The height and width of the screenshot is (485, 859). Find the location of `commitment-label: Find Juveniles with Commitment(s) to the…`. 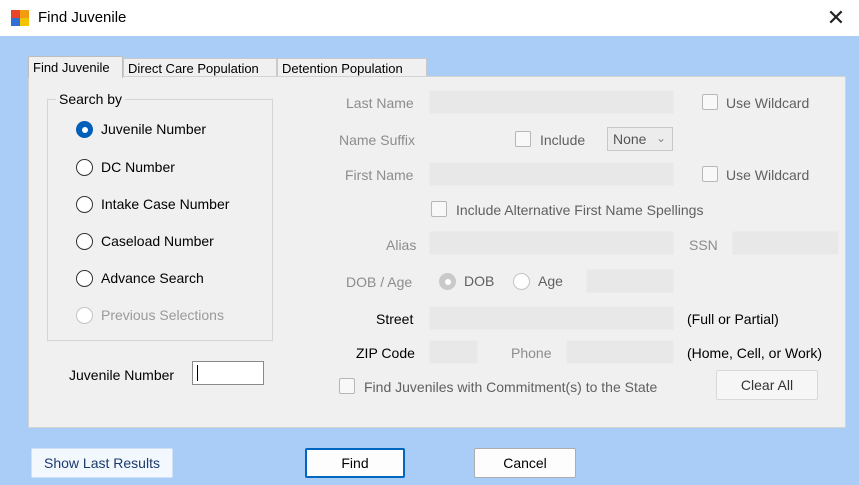

commitment-label: Find Juveniles with Commitment(s) to the… is located at coordinates (511, 387).